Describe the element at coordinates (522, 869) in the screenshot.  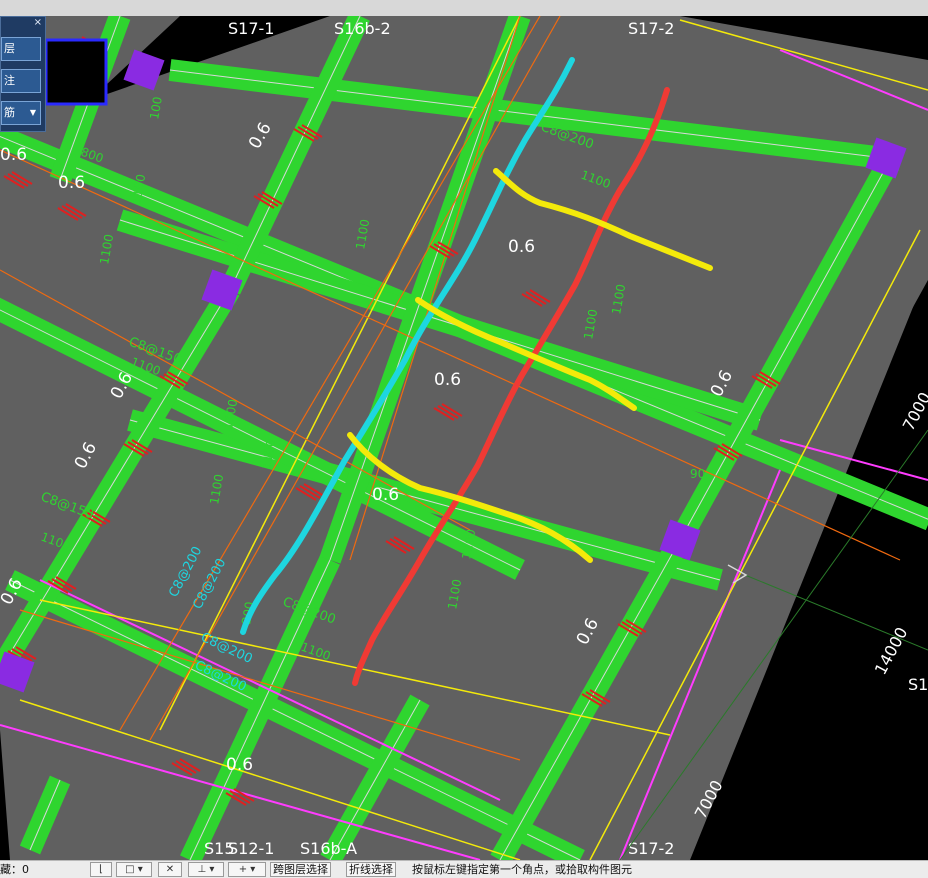
I see `status-prompt: 按鼠标左键指定第一个角点，或拾取构件图元` at that location.